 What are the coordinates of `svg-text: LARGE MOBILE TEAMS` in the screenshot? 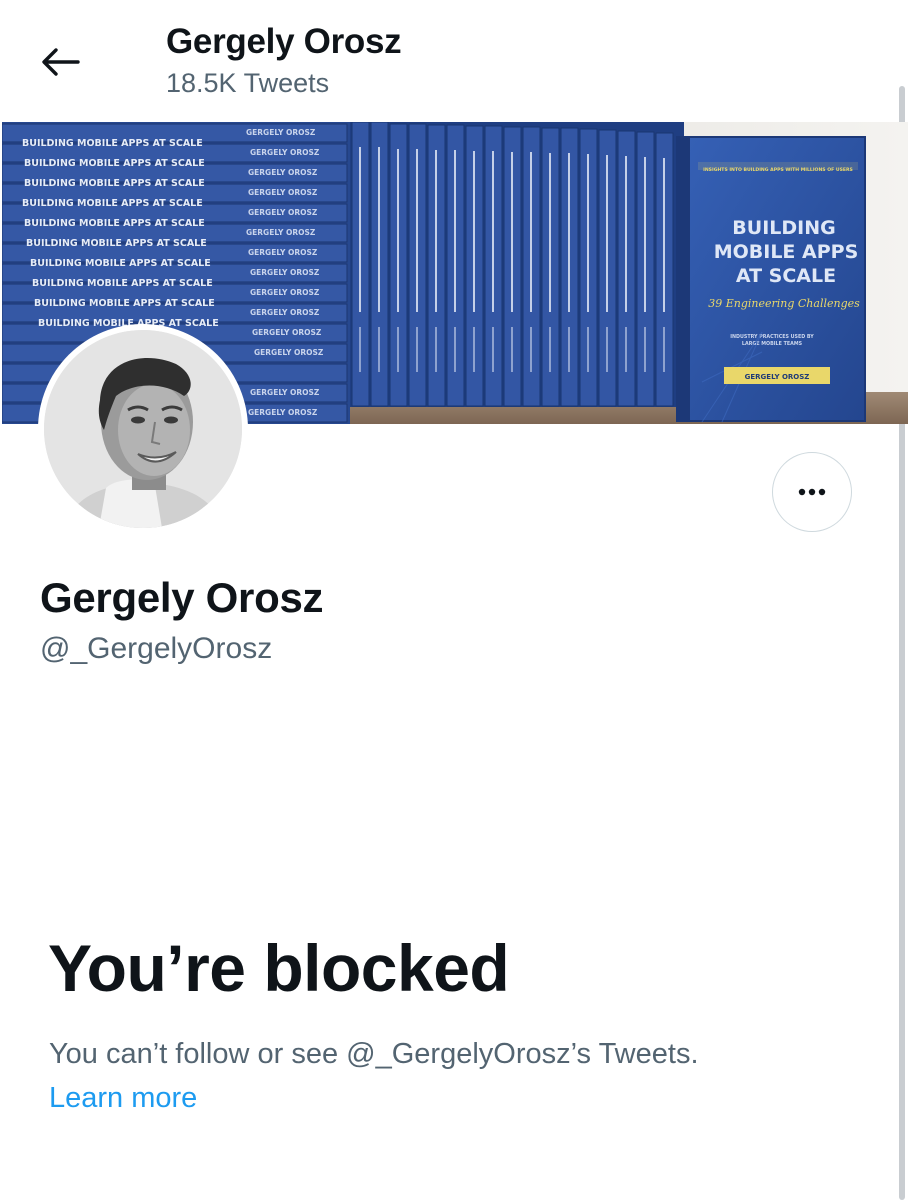 It's located at (772, 344).